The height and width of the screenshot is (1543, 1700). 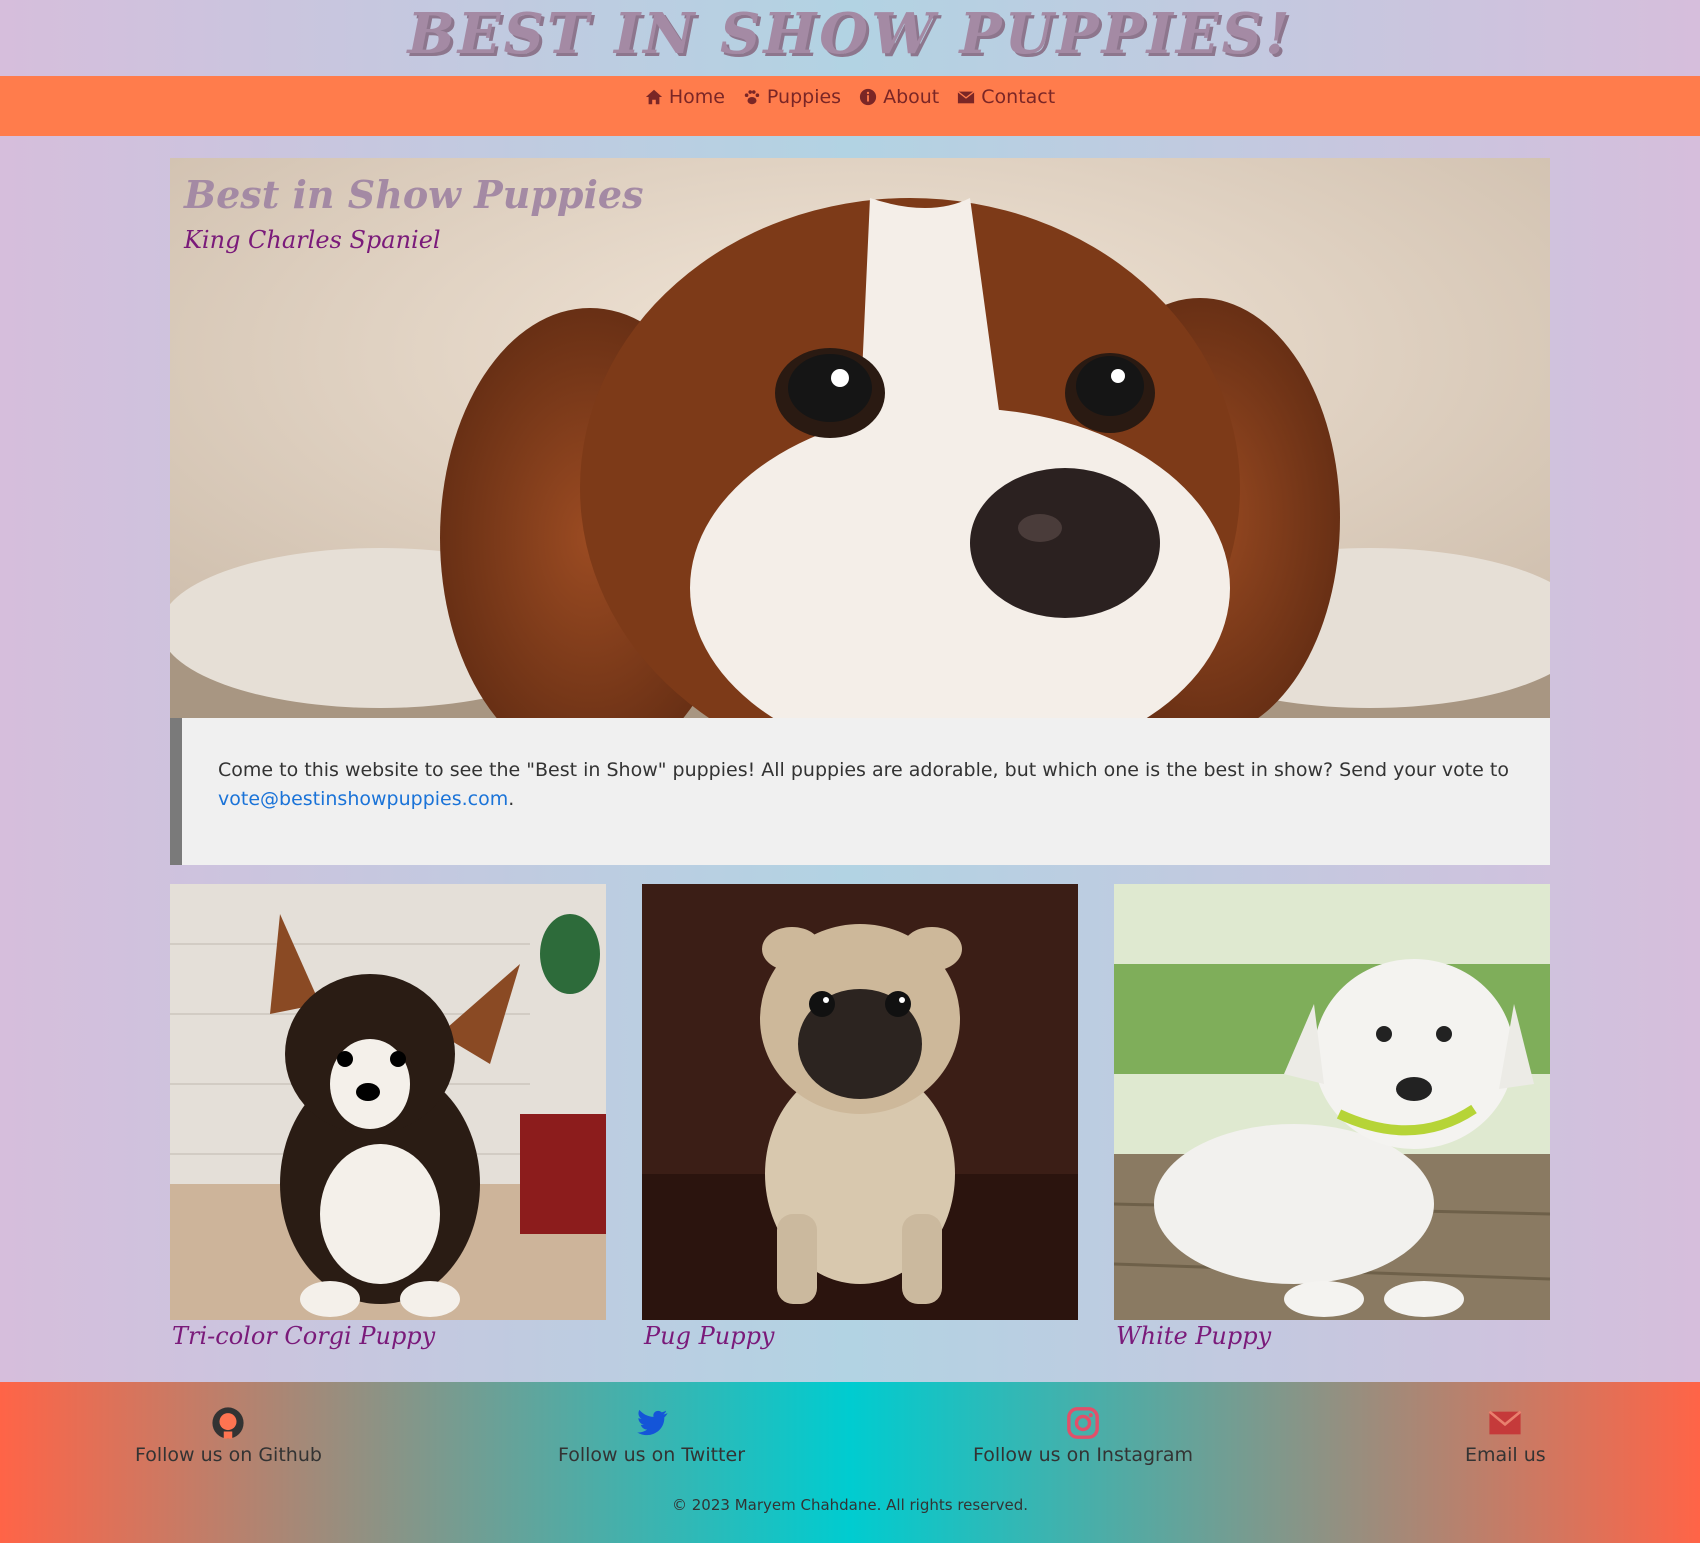 I want to click on corgi-puppy-image, so click(x=388, y=1102).